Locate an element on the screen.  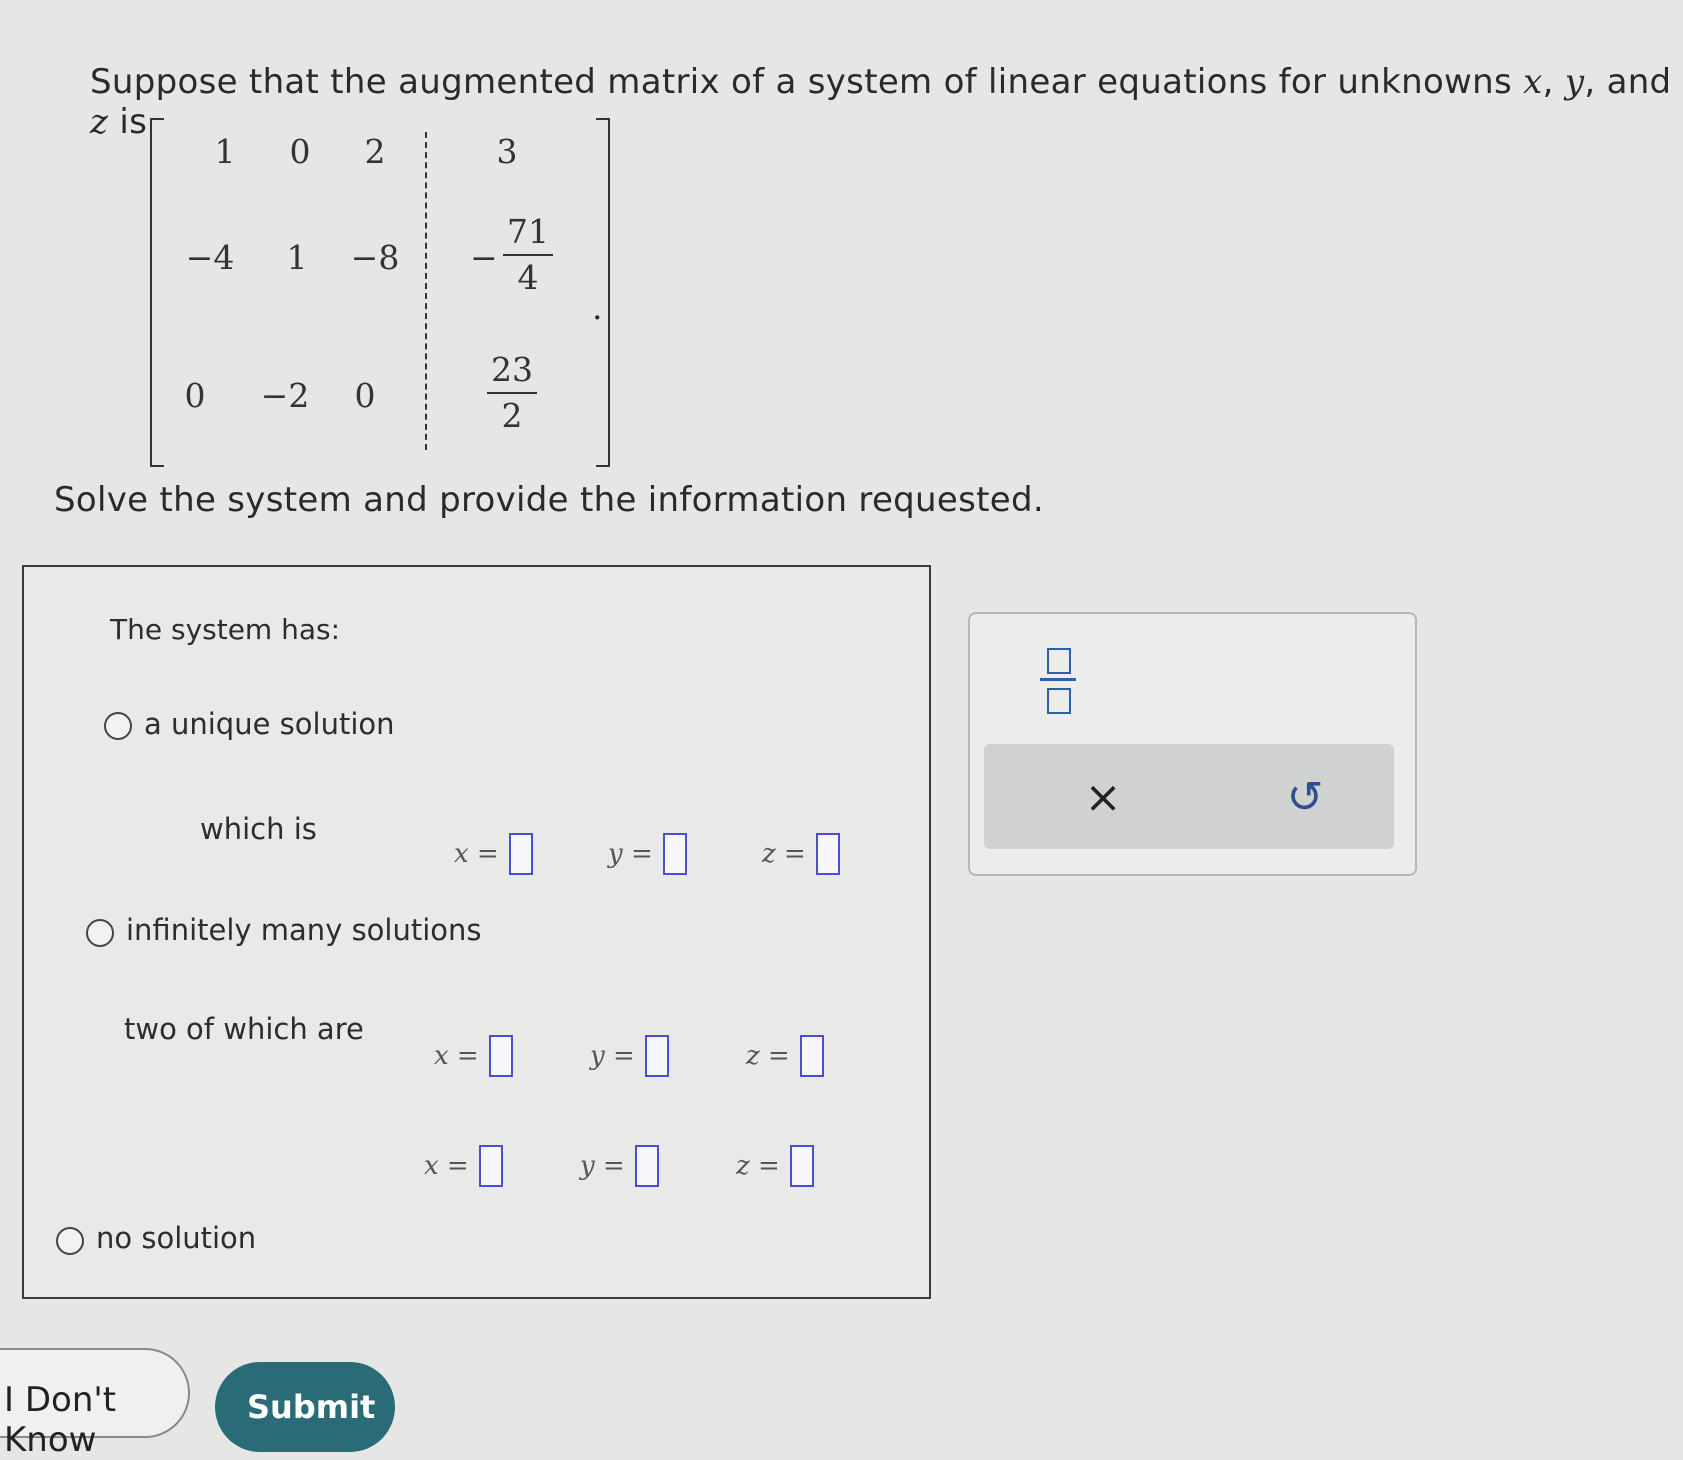
infinite-sub-label: two of which are is located at coordinates (244, 1029).